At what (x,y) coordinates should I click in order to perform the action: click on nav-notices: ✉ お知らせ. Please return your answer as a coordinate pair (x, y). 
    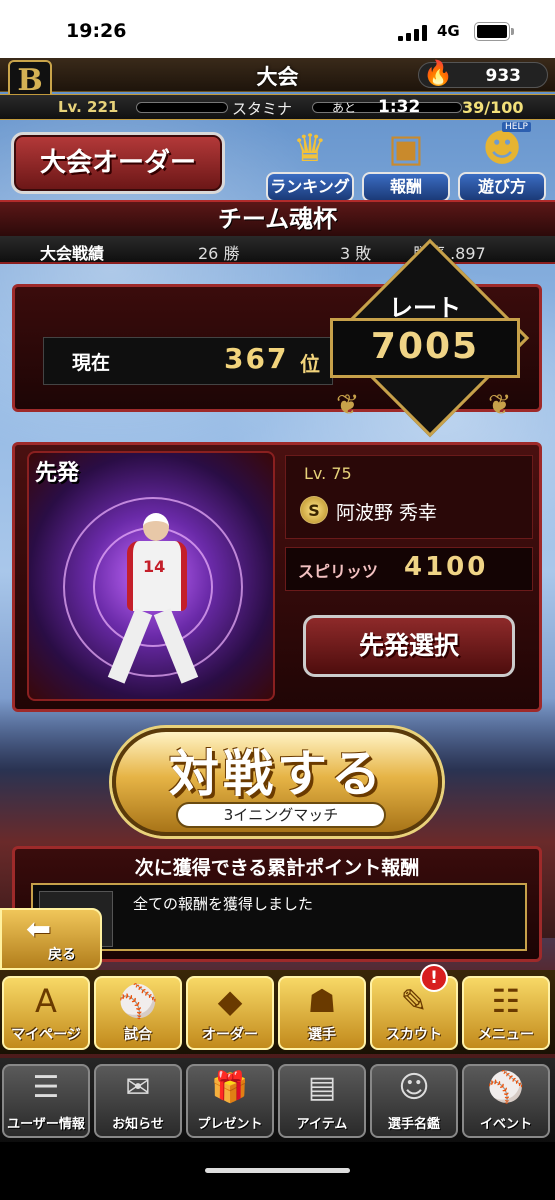
    Looking at the image, I should click on (138, 1101).